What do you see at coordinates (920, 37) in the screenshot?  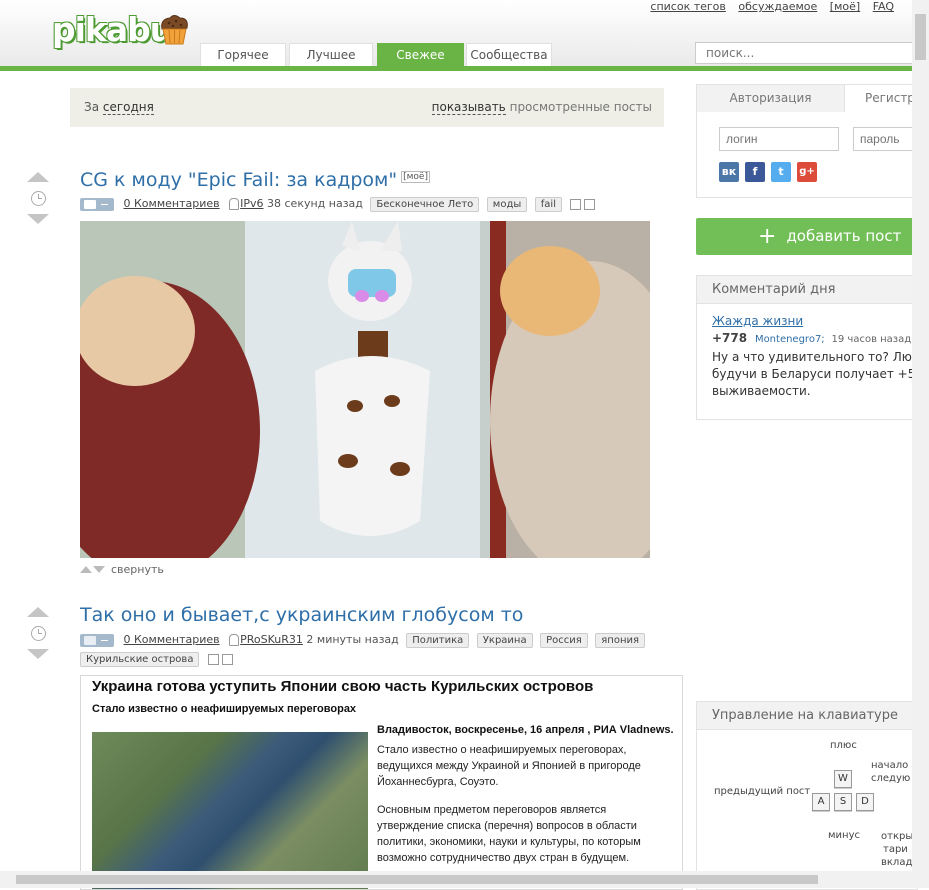 I see `vertical-scroll-thumb` at bounding box center [920, 37].